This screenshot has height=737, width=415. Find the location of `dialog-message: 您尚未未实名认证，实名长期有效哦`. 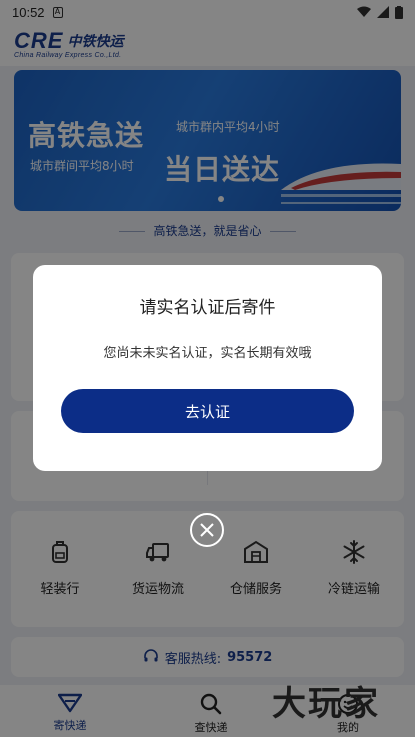

dialog-message: 您尚未未实名认证，实名长期有效哦 is located at coordinates (207, 353).